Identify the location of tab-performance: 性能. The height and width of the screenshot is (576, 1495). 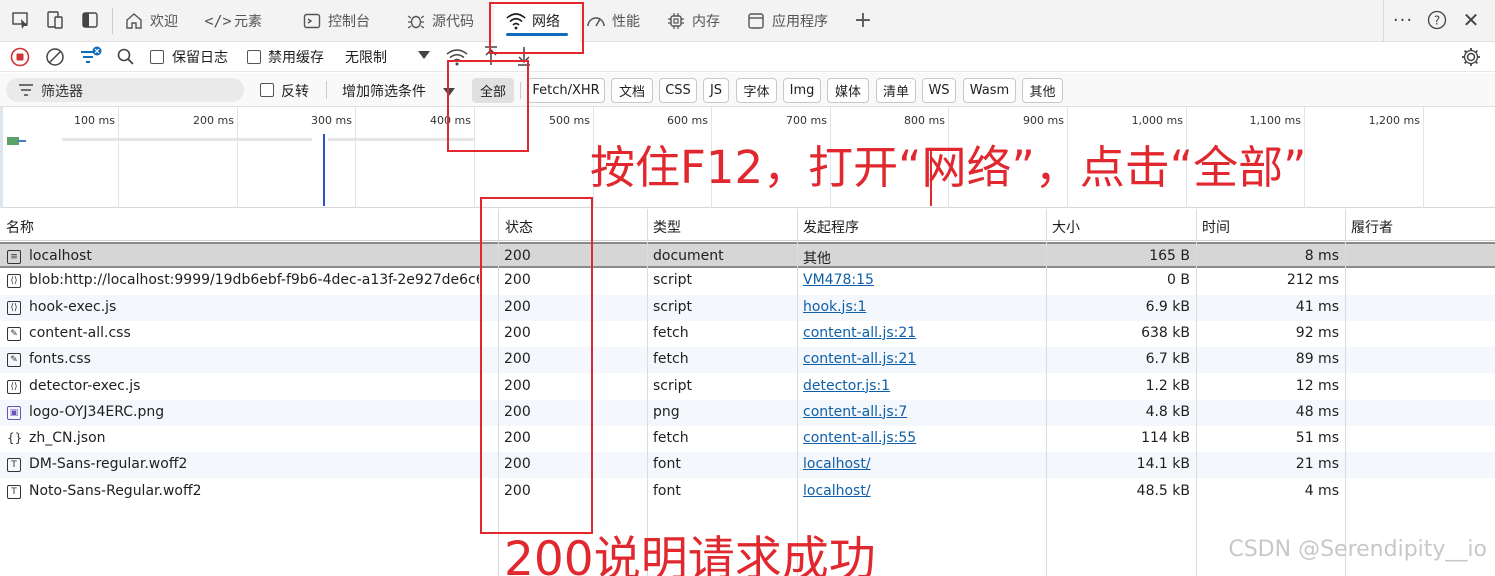
(613, 21).